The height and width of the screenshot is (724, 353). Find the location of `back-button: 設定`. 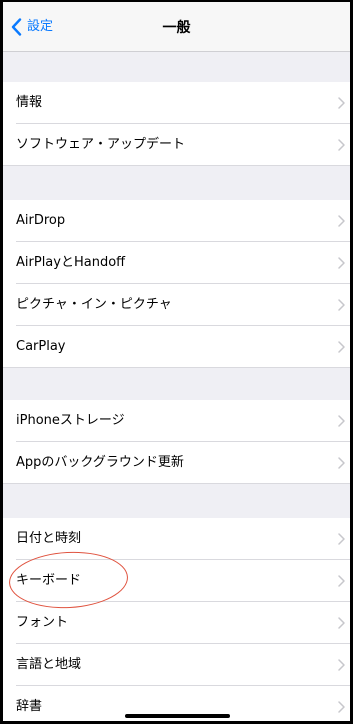

back-button: 設定 is located at coordinates (32, 27).